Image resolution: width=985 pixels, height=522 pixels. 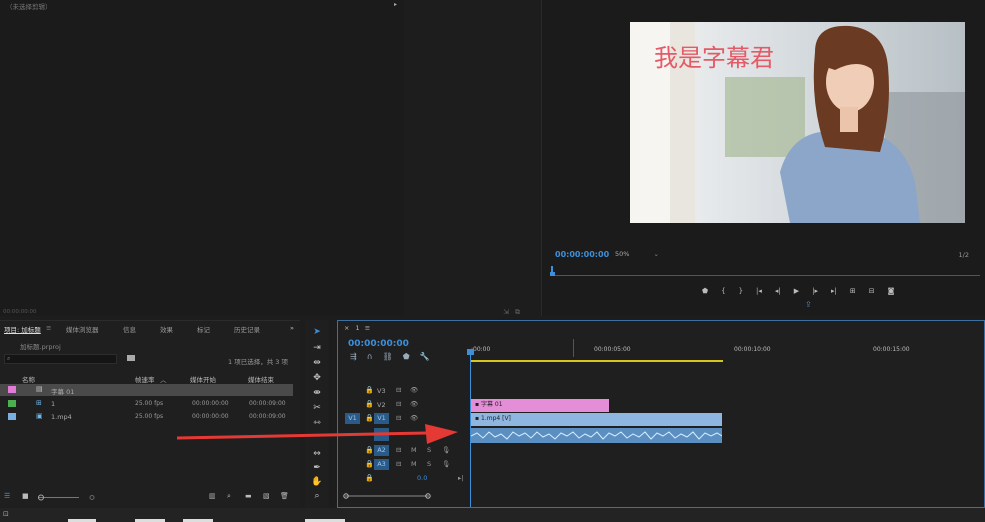 I want to click on find-icon: ⌕, so click(x=229, y=496).